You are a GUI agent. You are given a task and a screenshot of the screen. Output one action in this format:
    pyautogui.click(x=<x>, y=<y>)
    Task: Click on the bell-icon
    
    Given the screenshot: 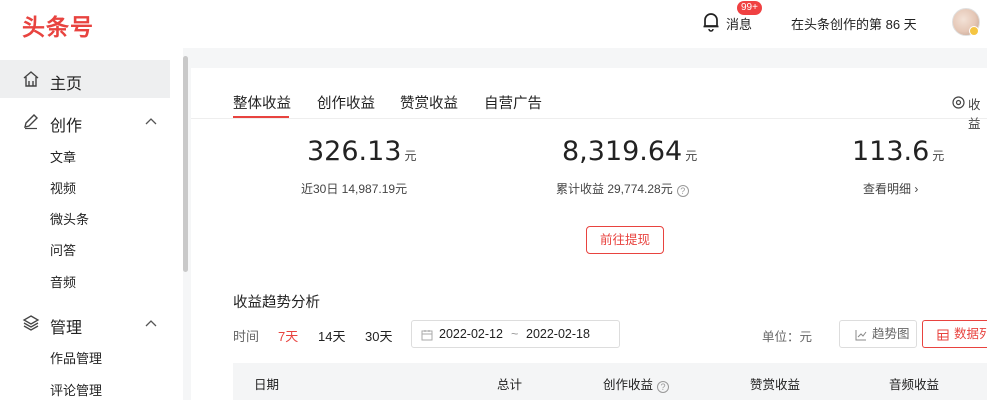 What is the action you would take?
    pyautogui.click(x=711, y=21)
    